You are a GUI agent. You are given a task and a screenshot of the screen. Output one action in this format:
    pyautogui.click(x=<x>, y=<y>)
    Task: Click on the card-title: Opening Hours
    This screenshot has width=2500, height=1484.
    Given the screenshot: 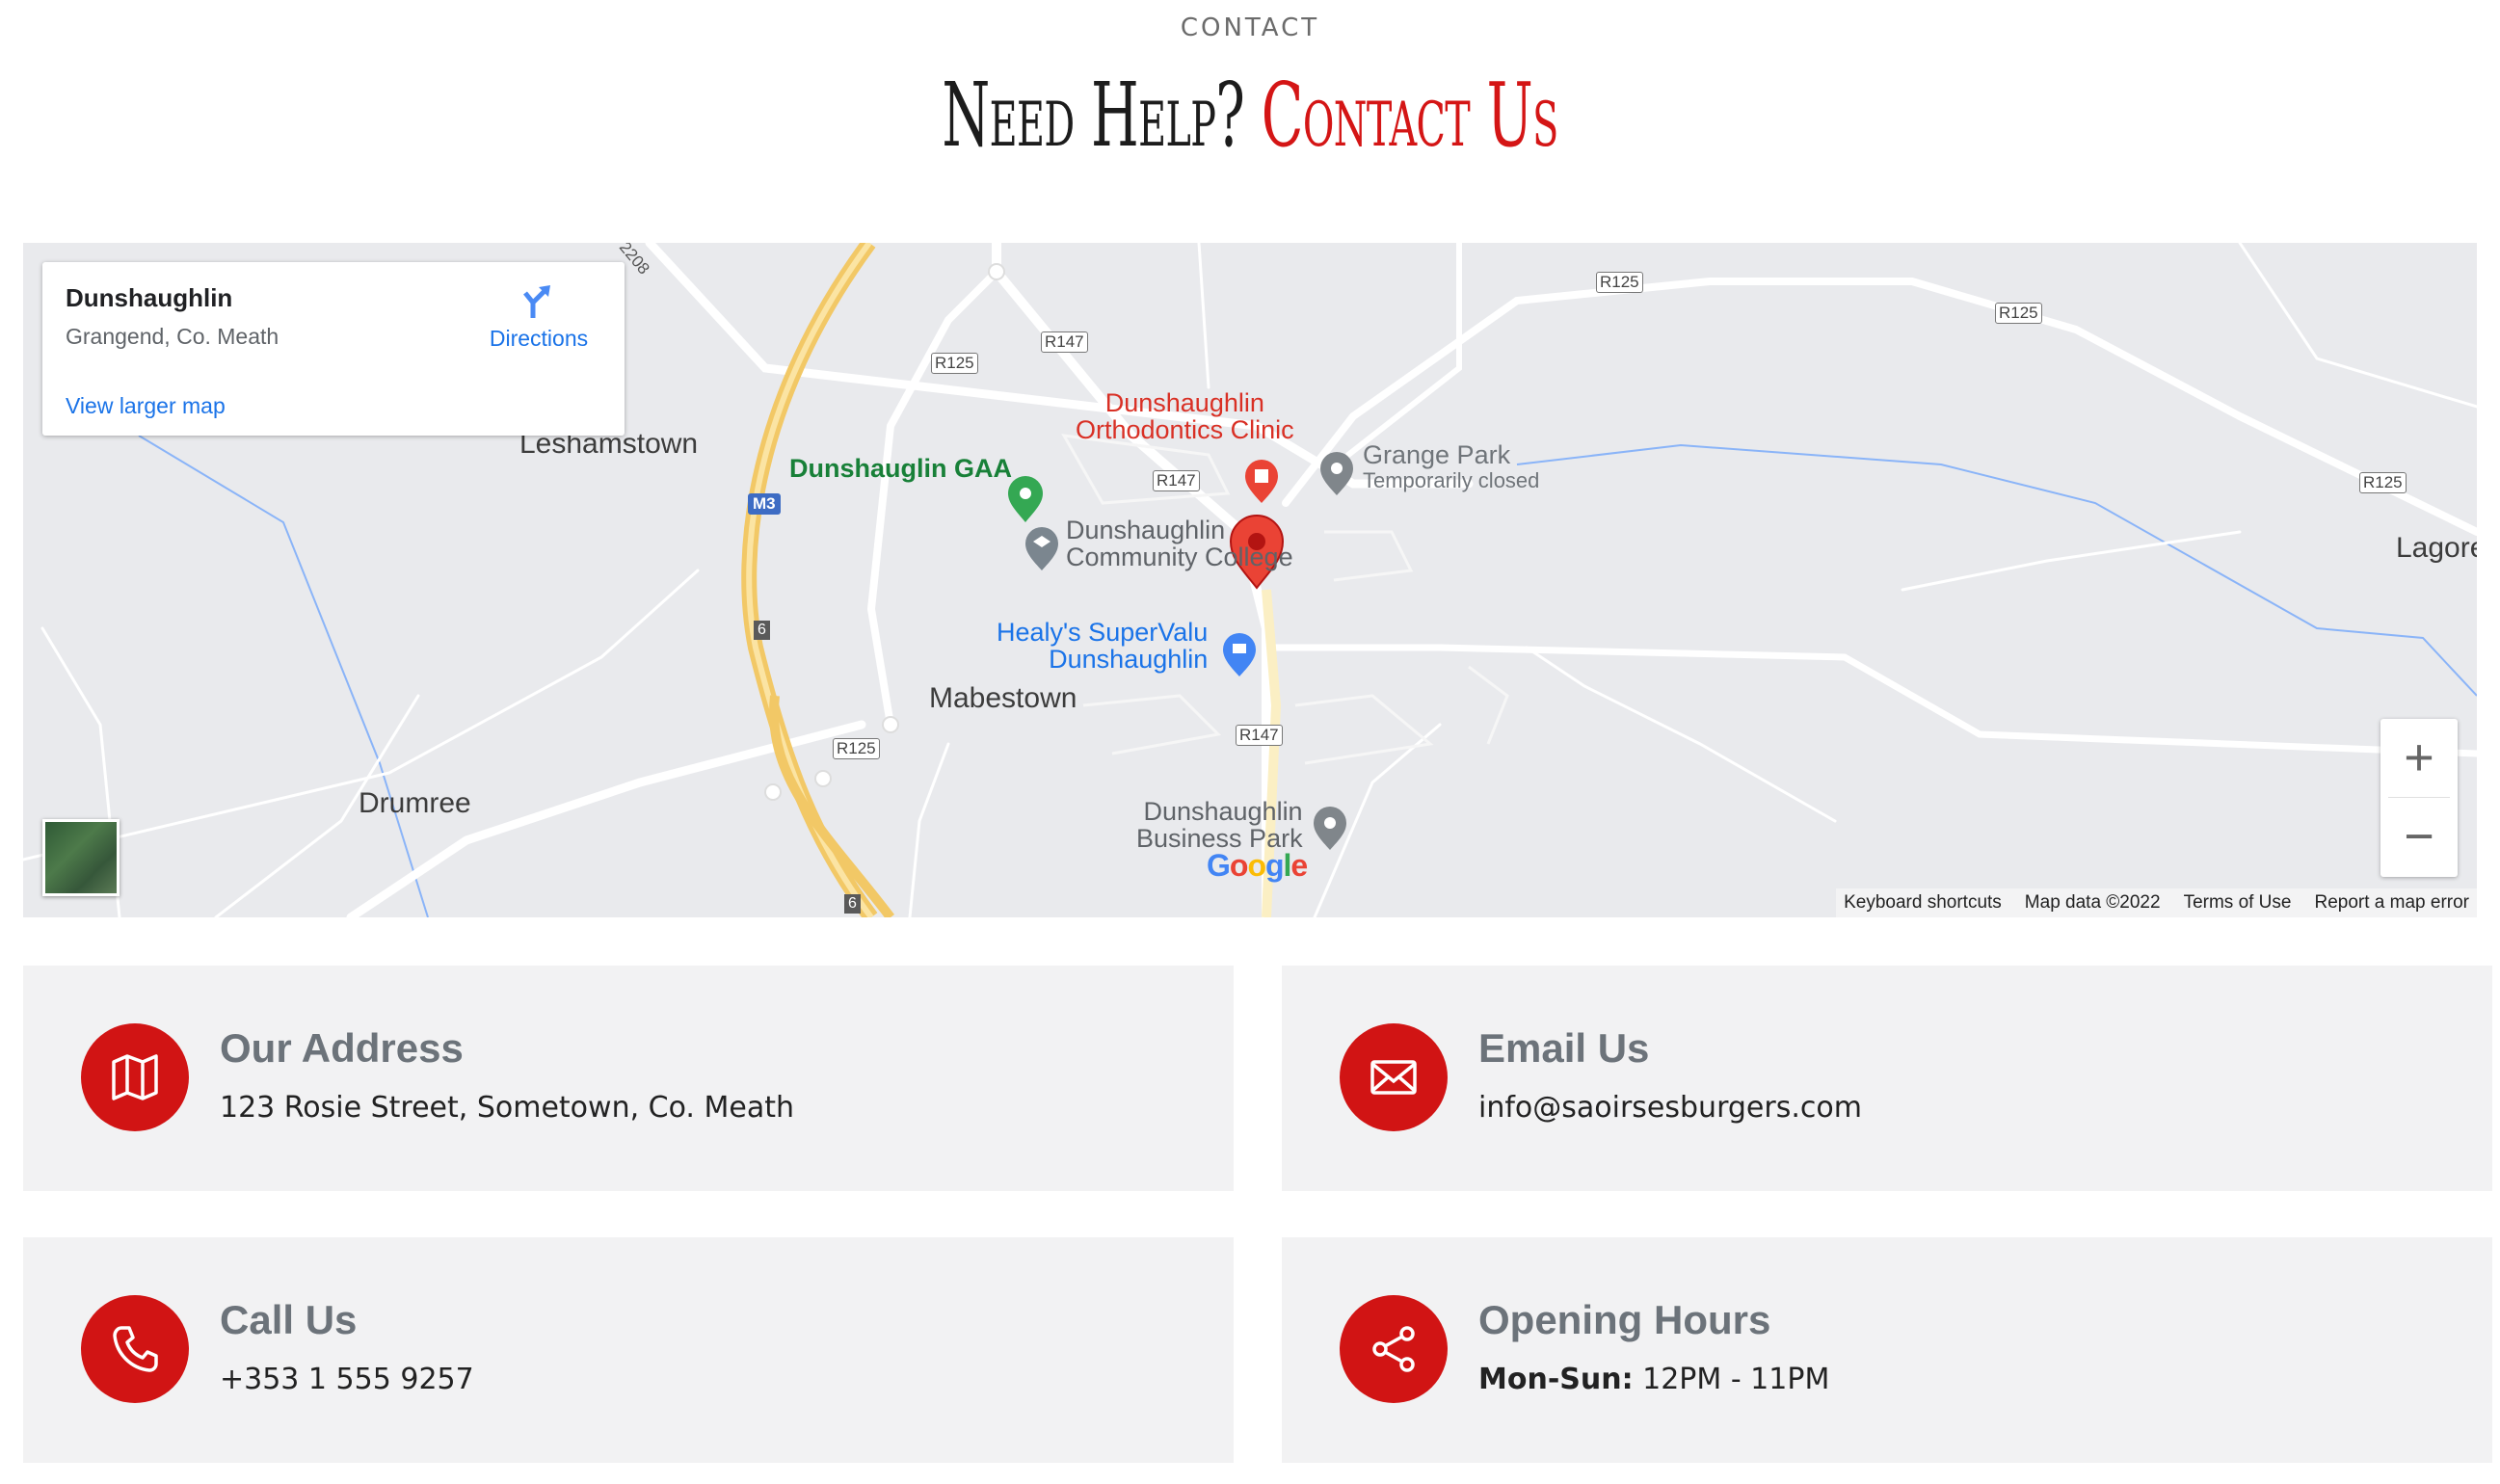 What is the action you would take?
    pyautogui.click(x=1624, y=1319)
    